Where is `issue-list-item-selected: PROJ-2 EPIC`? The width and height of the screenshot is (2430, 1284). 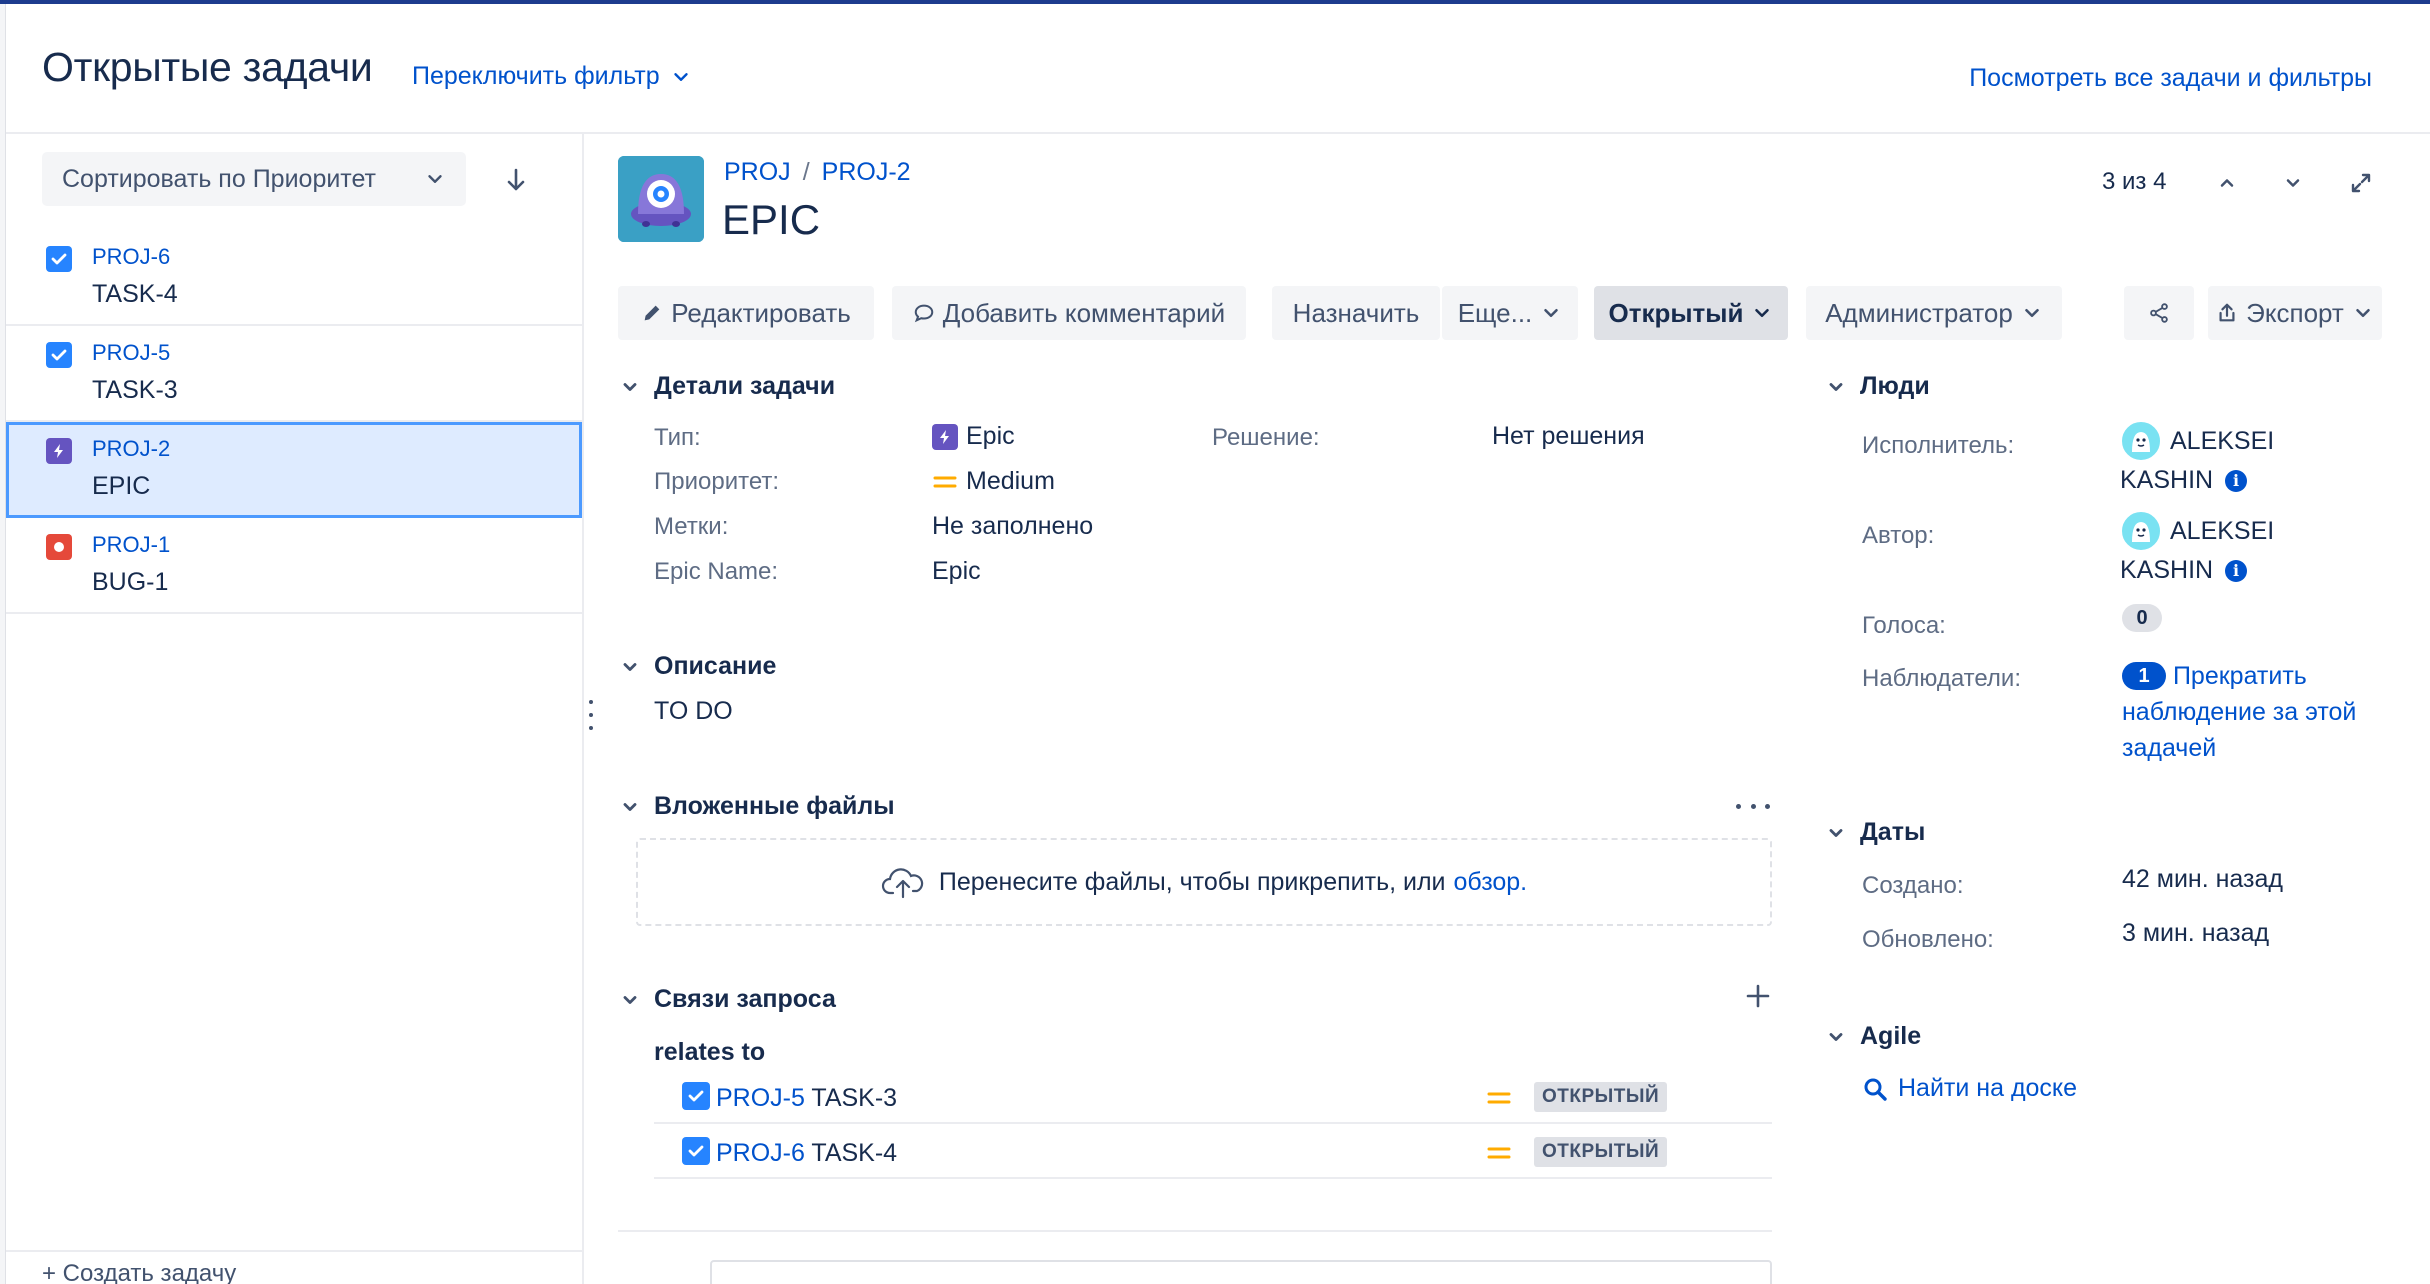
issue-list-item-selected: PROJ-2 EPIC is located at coordinates (294, 470).